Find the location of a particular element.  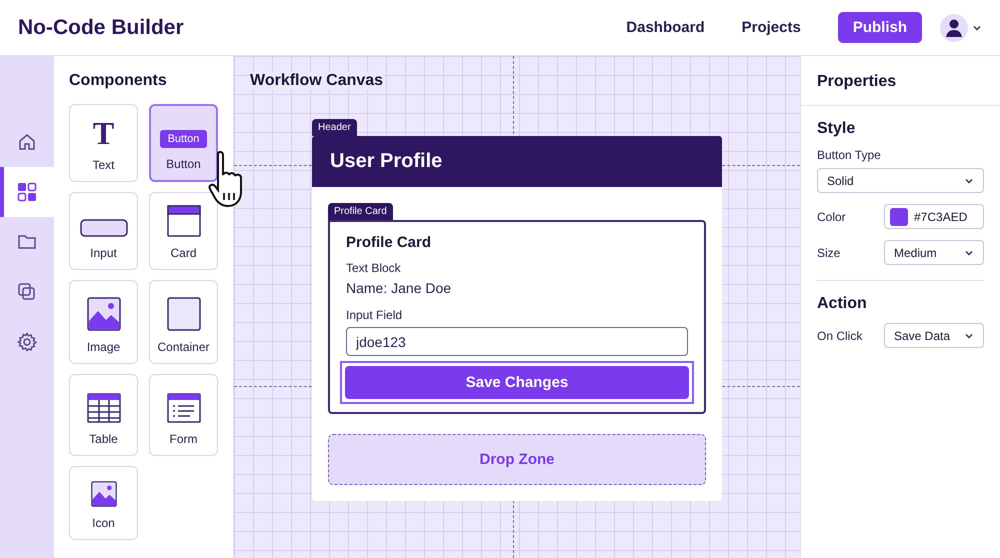

square-icon is located at coordinates (183, 314).